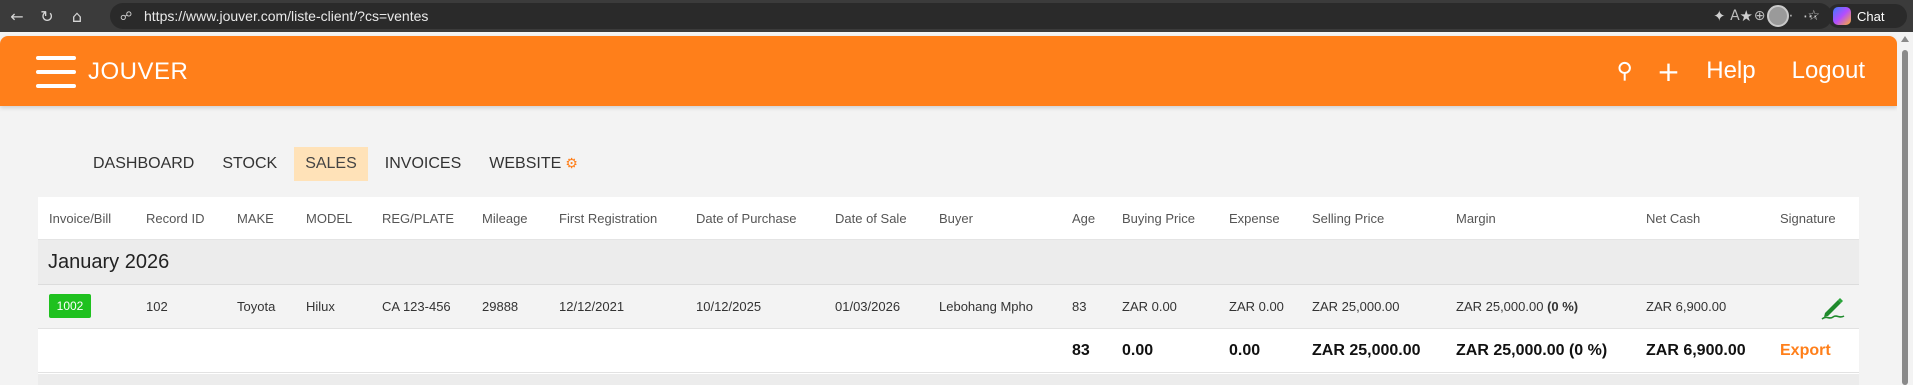 This screenshot has width=1913, height=385. I want to click on total-buying-price: 0.00, so click(1138, 350).